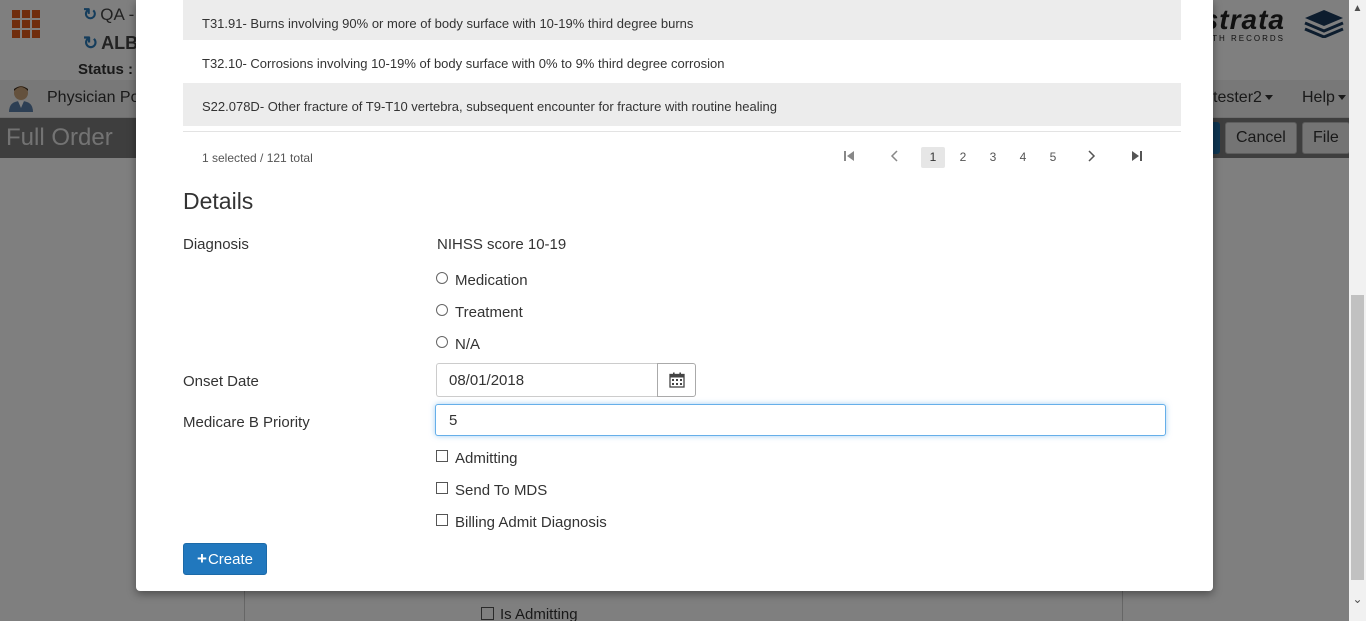 The width and height of the screenshot is (1366, 621). What do you see at coordinates (468, 344) in the screenshot?
I see `radio-label: N/A` at bounding box center [468, 344].